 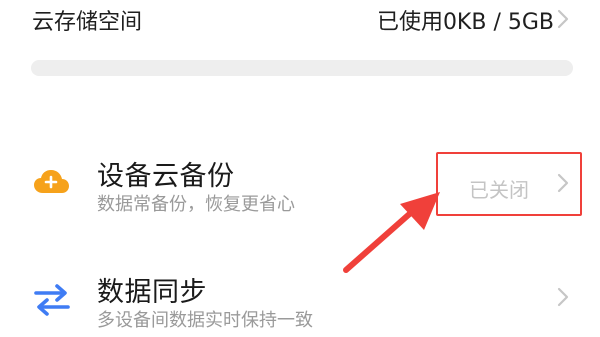 I want to click on storage-usage-bar, so click(x=302, y=68).